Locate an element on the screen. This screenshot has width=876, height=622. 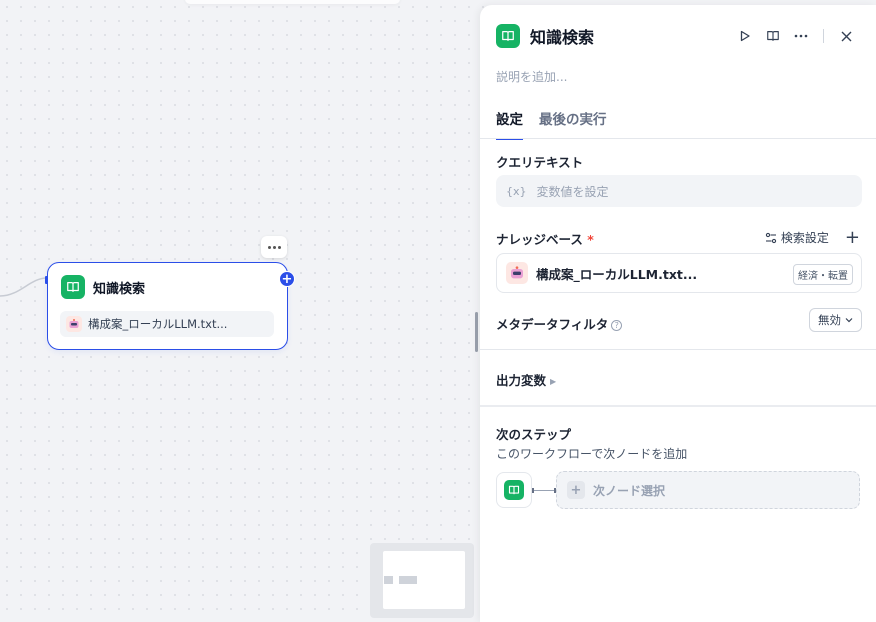
output-variables-label: 出力変数 is located at coordinates (521, 380).